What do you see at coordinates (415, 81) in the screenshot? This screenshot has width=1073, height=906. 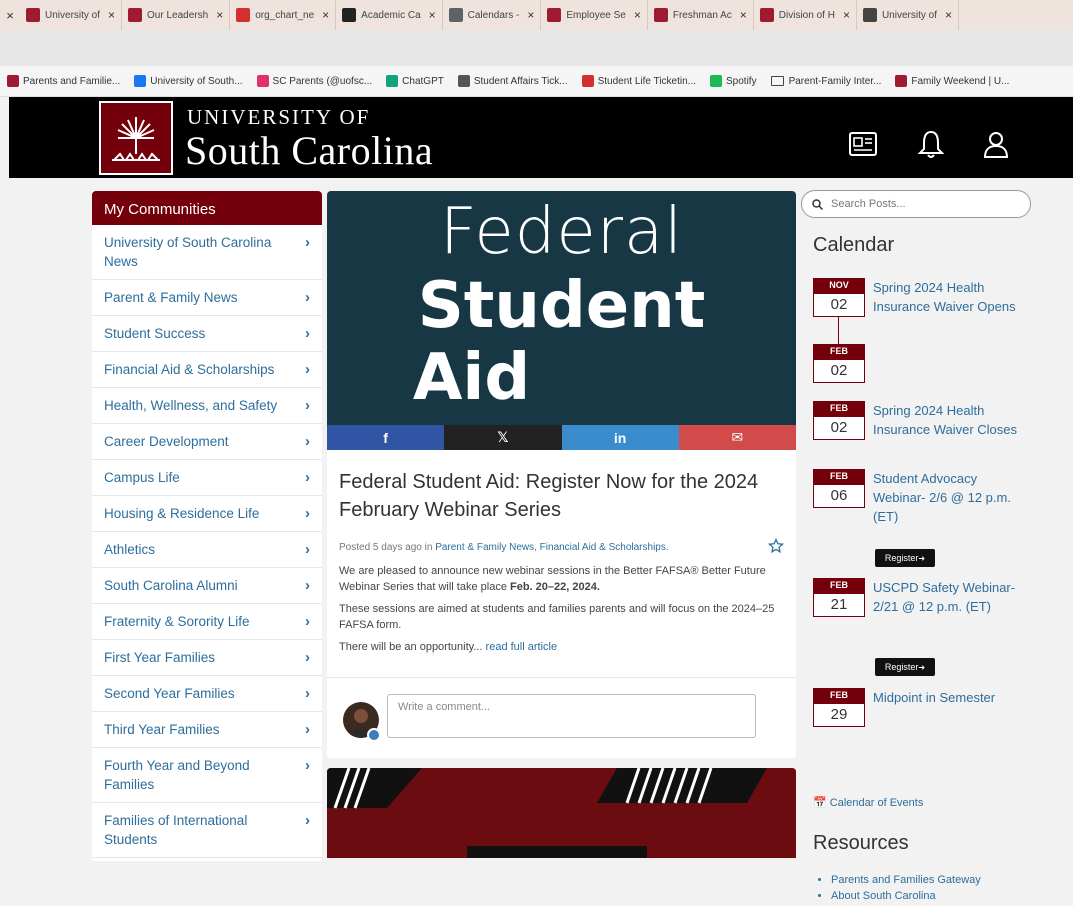 I see `bookmark-item: ChatGPT` at bounding box center [415, 81].